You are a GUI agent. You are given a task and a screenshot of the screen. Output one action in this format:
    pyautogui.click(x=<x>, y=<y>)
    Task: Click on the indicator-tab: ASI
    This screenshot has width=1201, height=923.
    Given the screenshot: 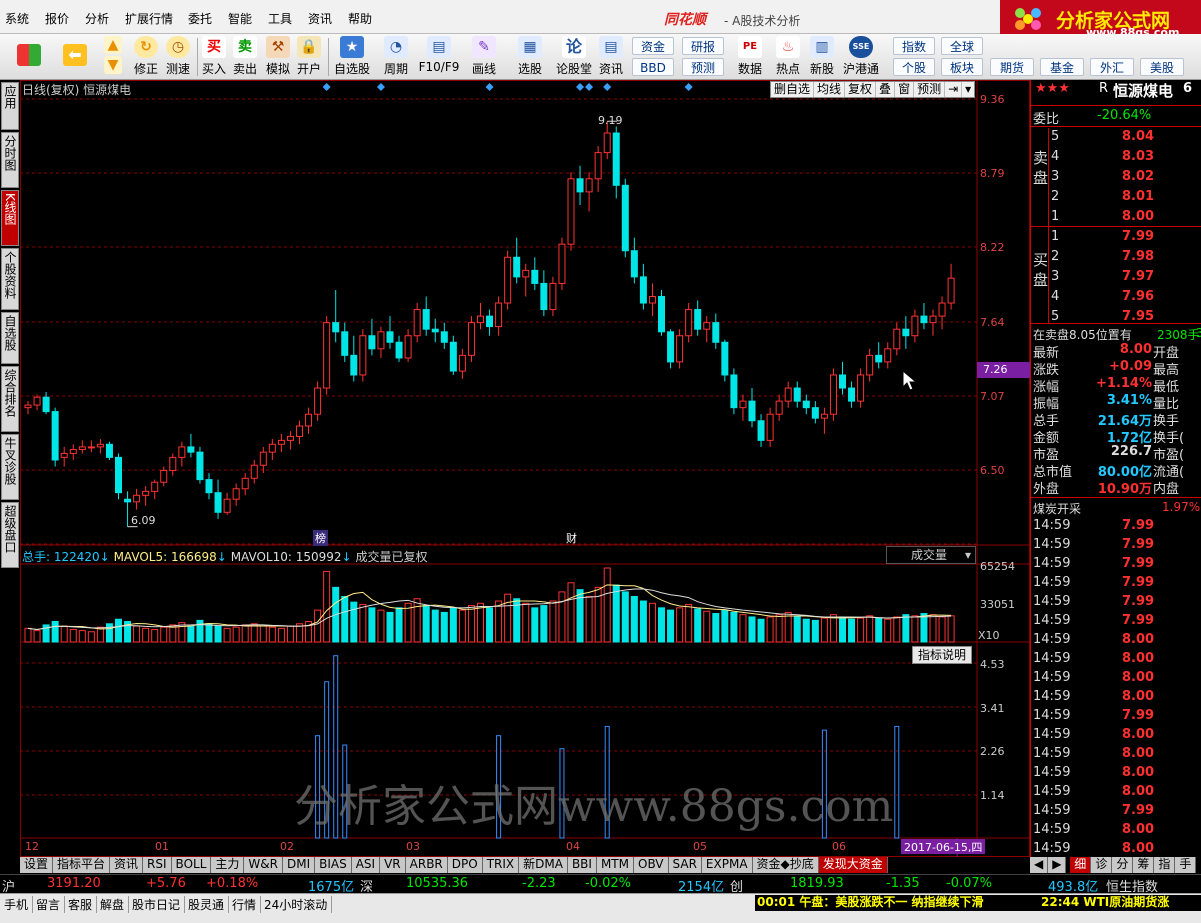 What is the action you would take?
    pyautogui.click(x=366, y=865)
    